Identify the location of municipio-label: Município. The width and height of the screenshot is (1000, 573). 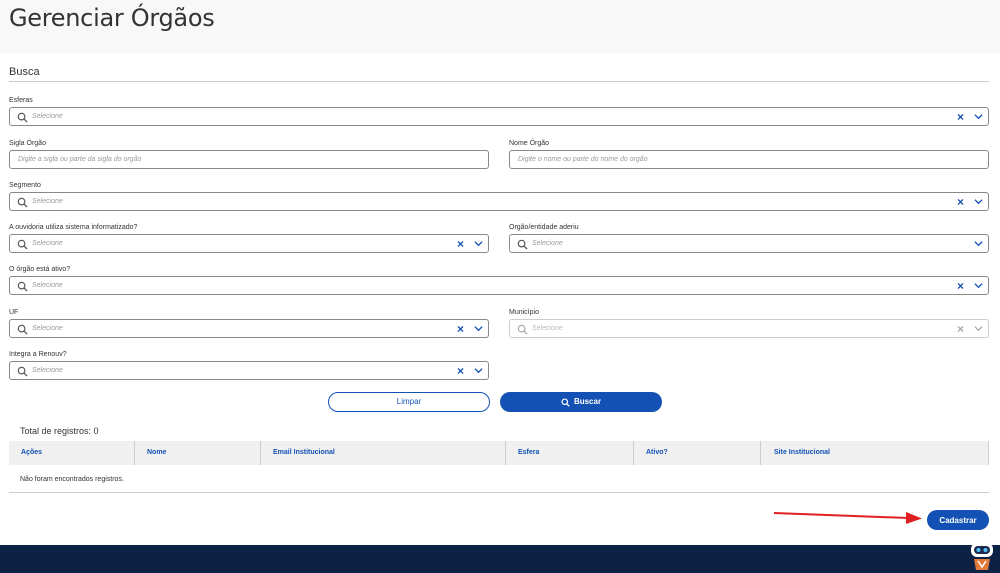
(524, 312).